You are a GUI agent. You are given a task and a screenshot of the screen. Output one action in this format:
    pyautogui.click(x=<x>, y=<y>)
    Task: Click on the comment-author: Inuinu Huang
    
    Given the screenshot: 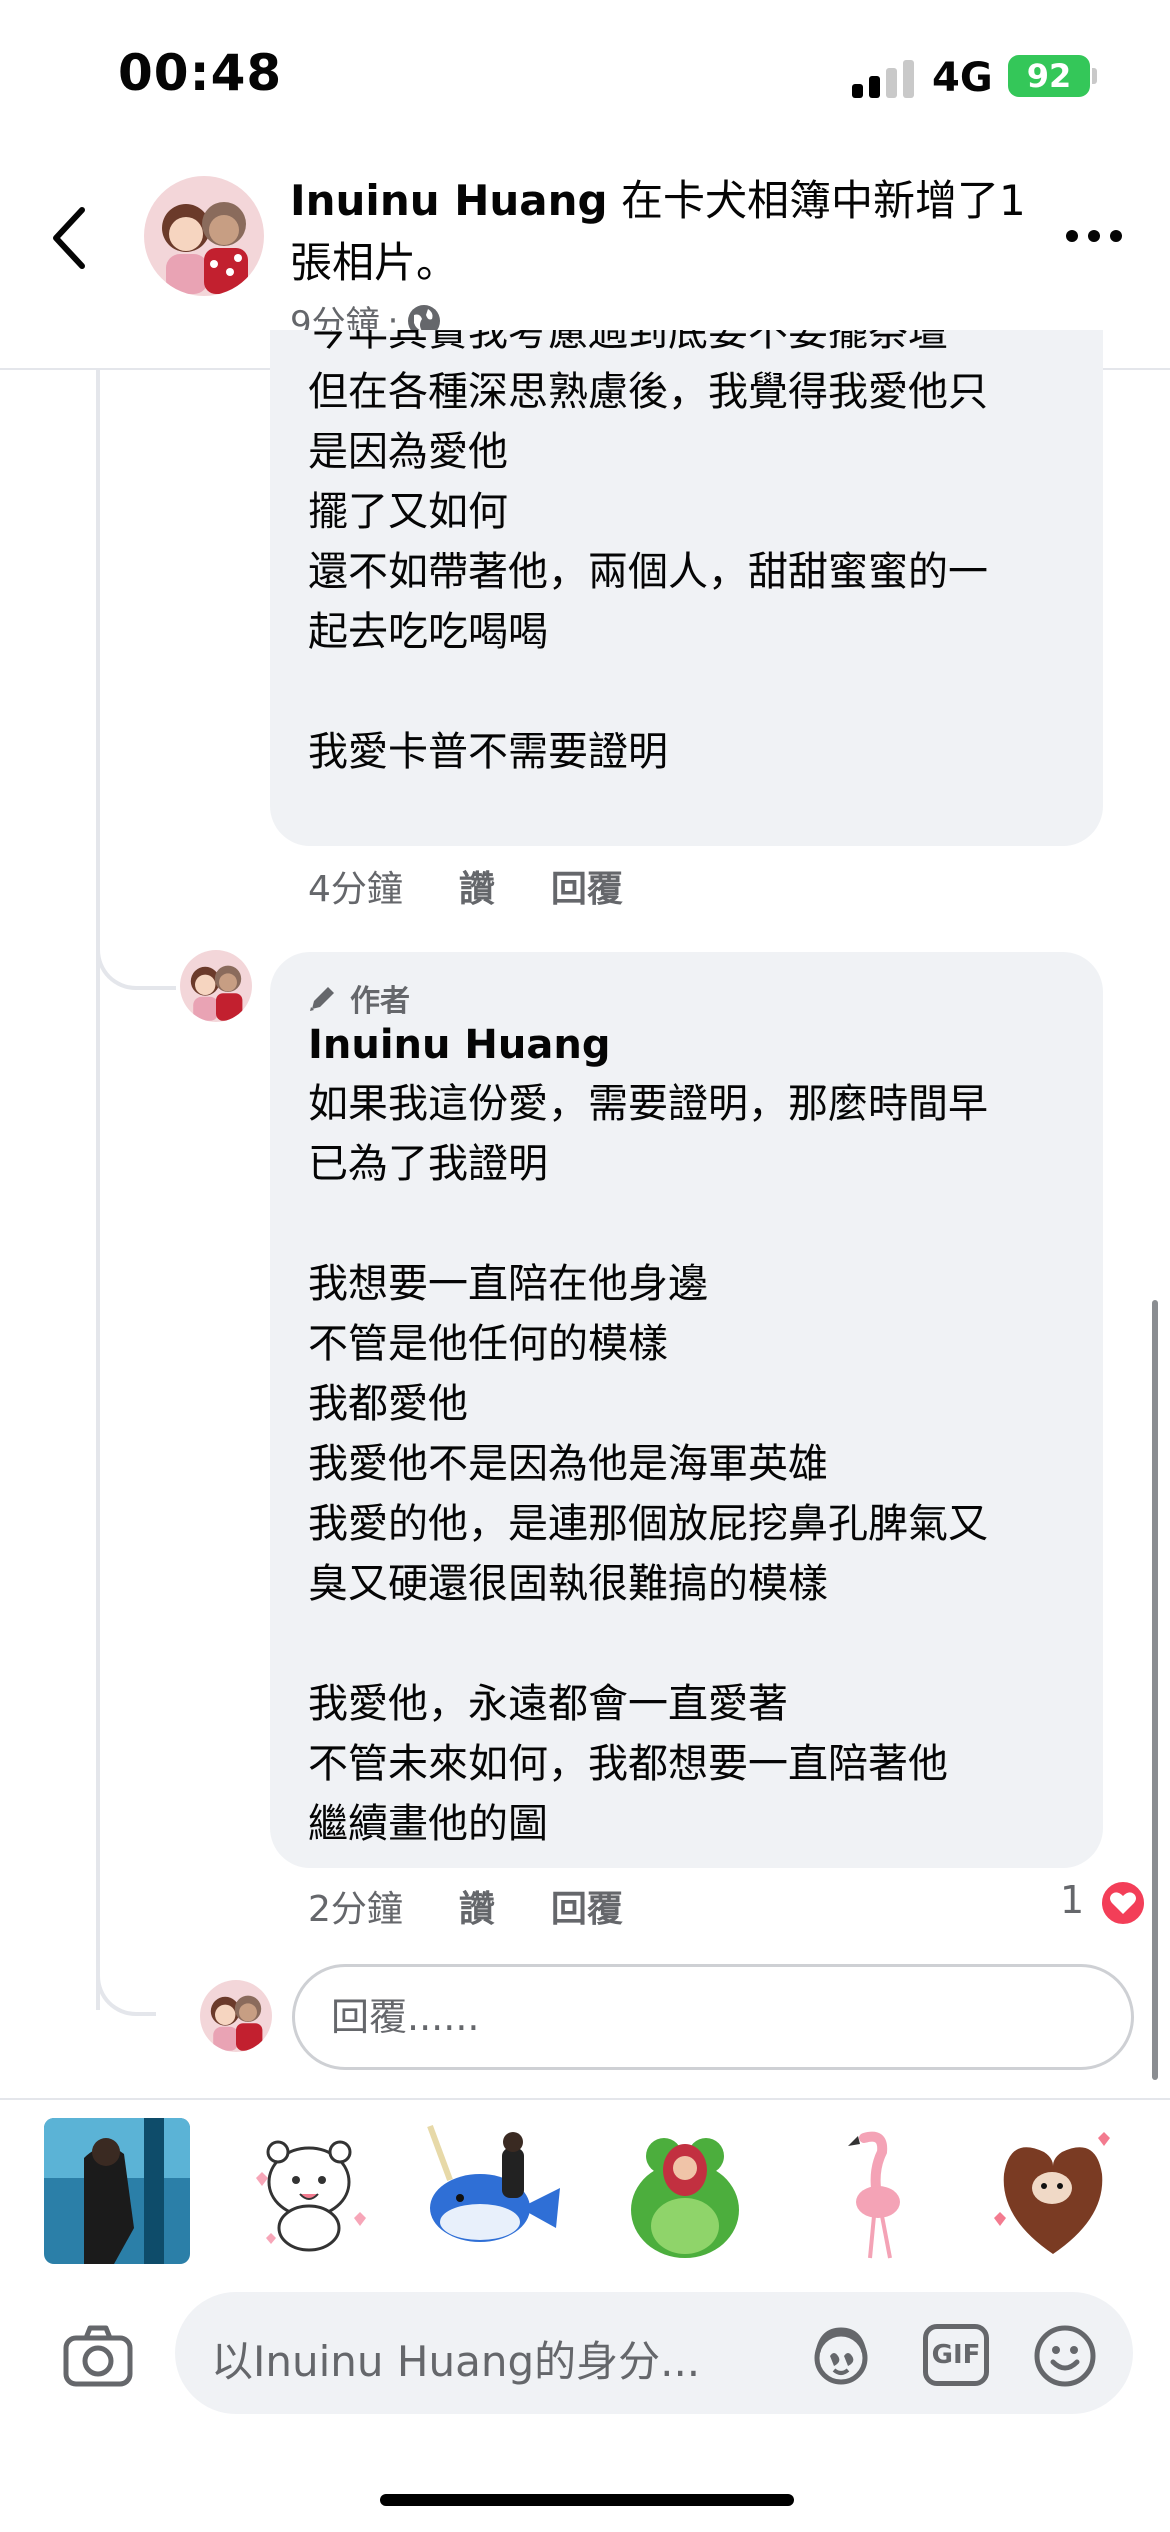 What is the action you would take?
    pyautogui.click(x=459, y=1045)
    